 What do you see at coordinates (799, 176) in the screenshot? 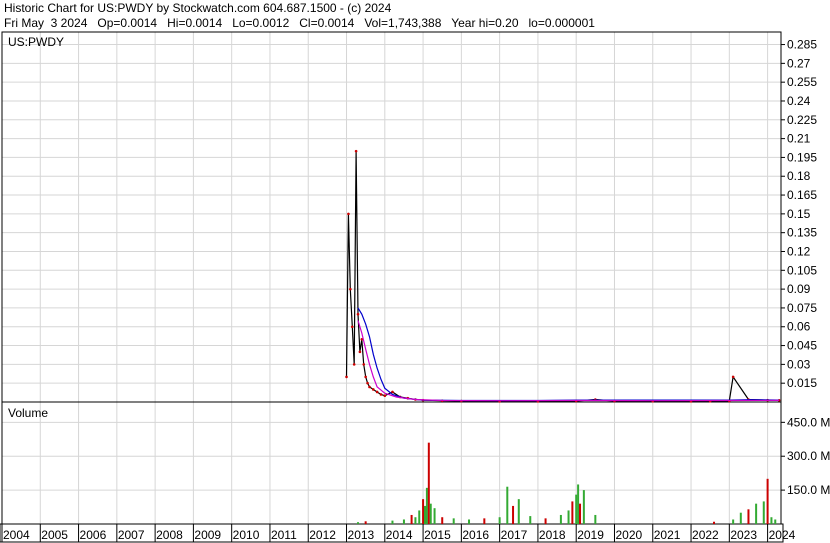
I see `price-tick-label: 0.18` at bounding box center [799, 176].